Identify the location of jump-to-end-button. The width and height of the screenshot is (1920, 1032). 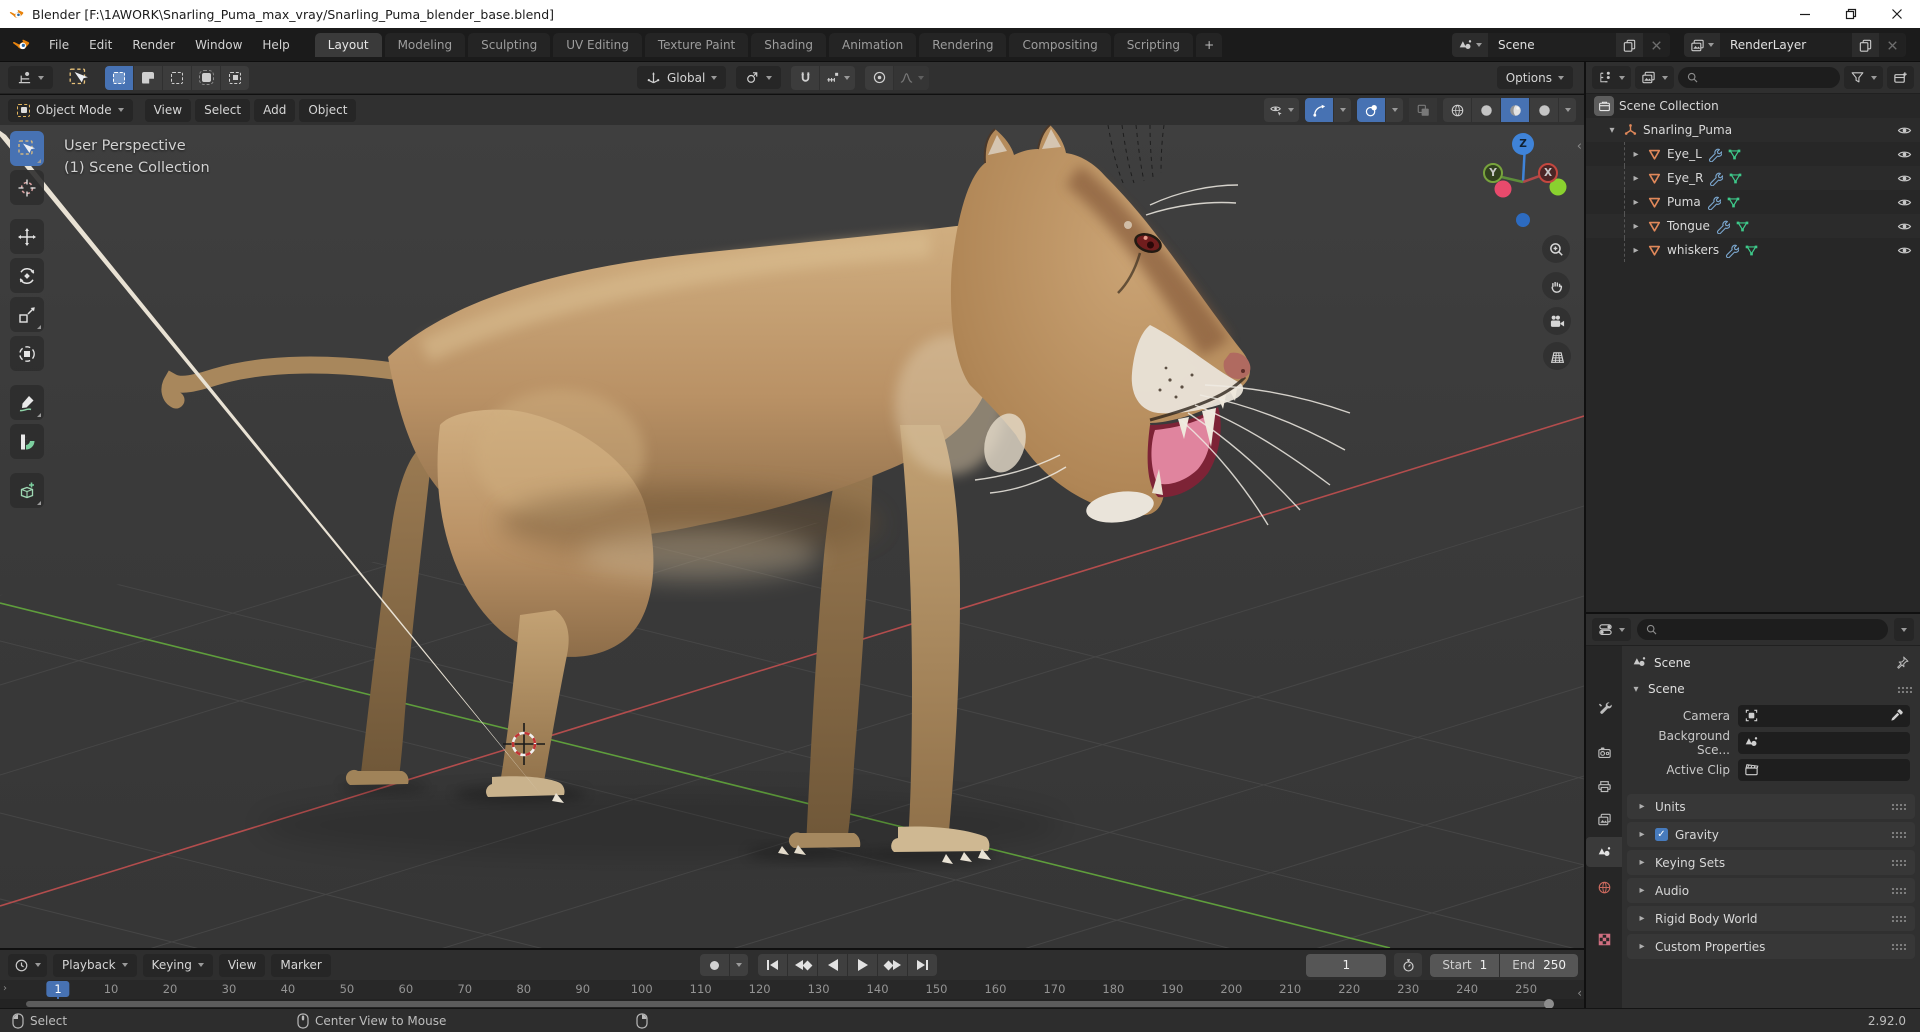
(922, 965).